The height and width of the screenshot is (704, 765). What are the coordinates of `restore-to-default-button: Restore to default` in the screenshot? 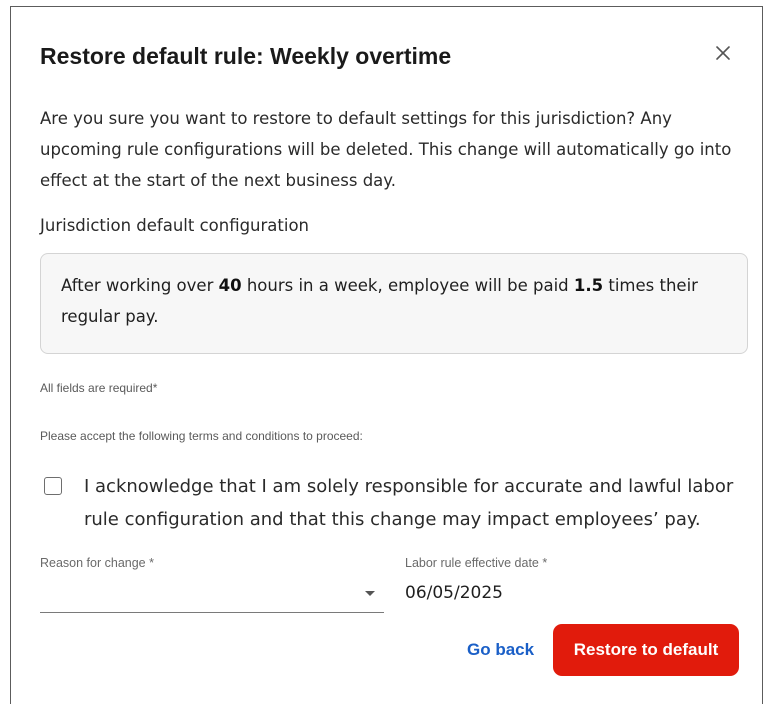 It's located at (646, 650).